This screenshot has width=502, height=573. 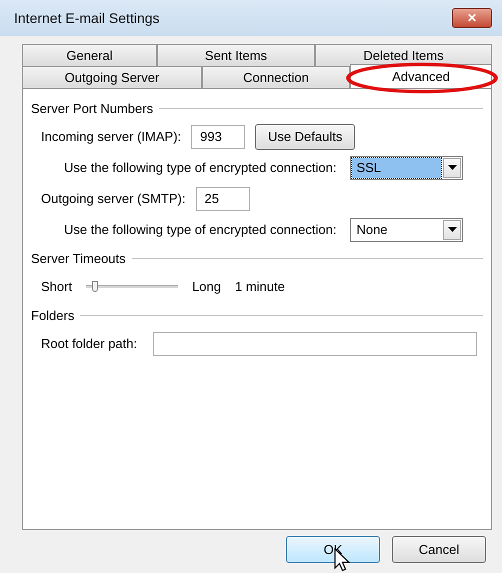 I want to click on window-title: Internet E-mail Settings, so click(x=87, y=18).